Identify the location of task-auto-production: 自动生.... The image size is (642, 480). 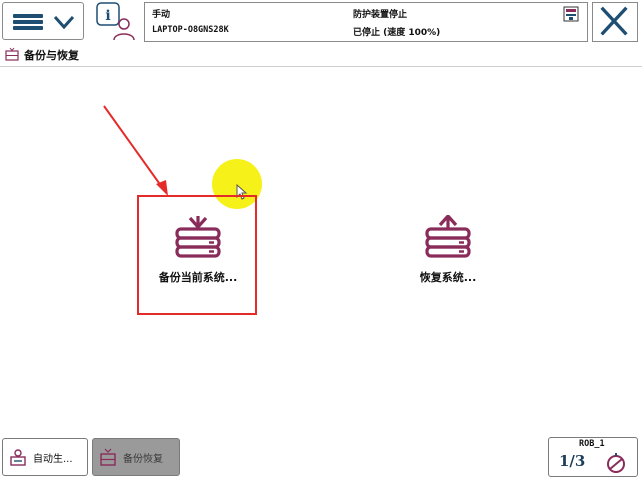
(45, 457).